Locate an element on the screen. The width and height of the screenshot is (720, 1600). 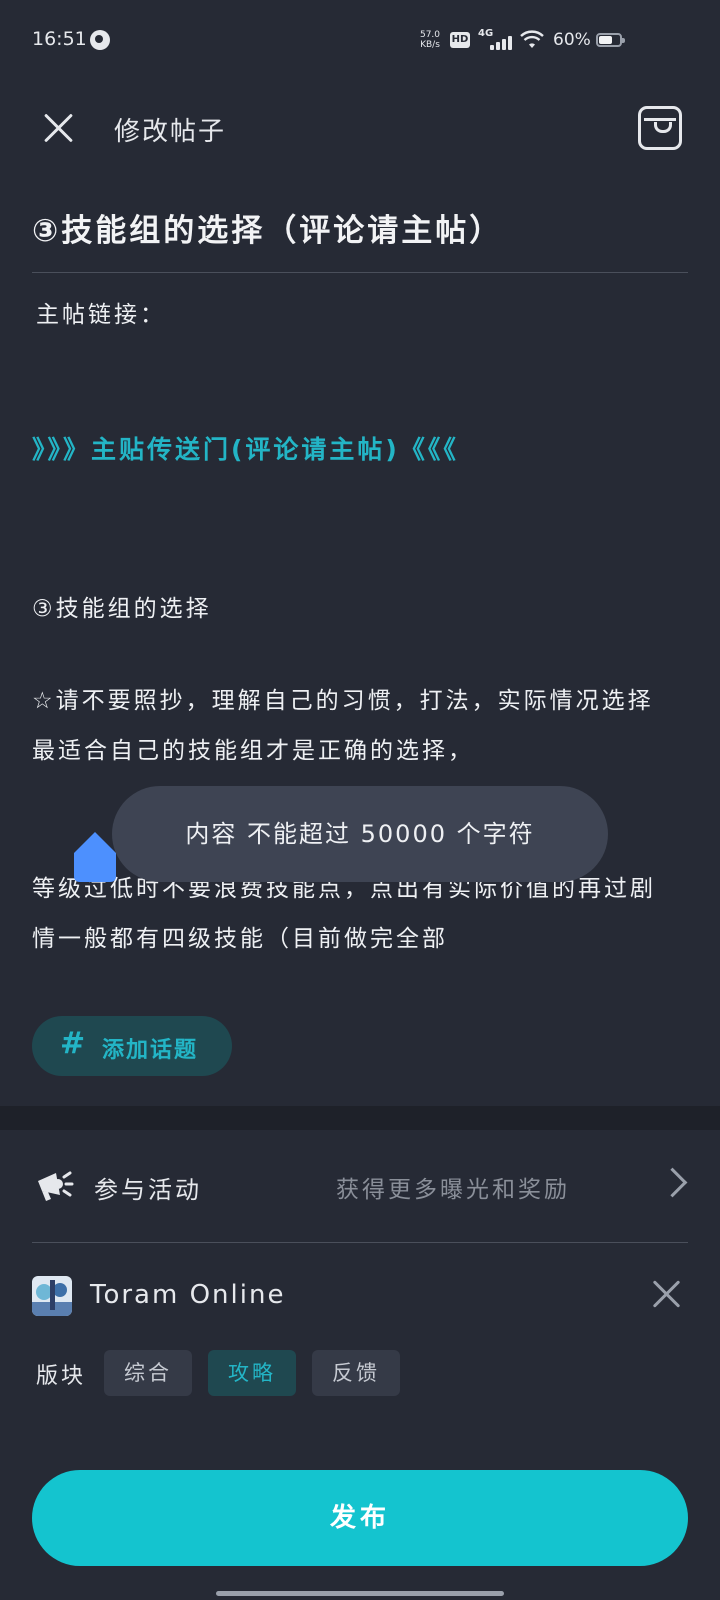
hd-icon: HD is located at coordinates (460, 40).